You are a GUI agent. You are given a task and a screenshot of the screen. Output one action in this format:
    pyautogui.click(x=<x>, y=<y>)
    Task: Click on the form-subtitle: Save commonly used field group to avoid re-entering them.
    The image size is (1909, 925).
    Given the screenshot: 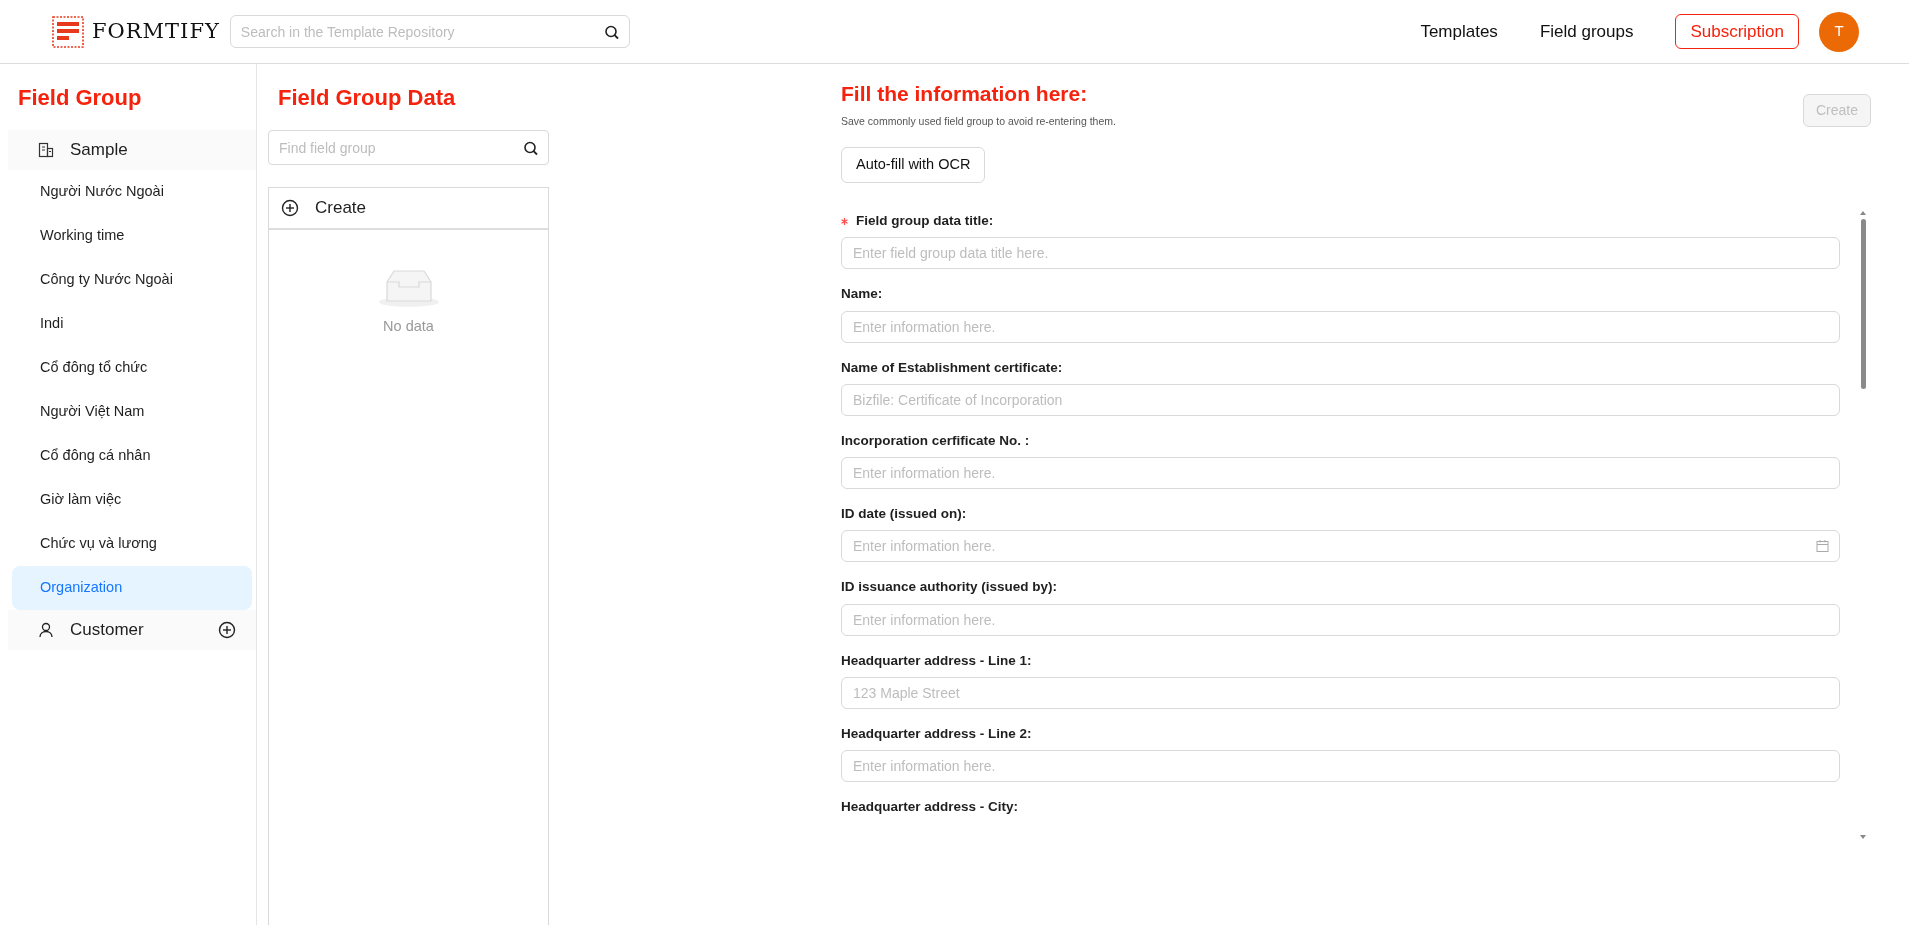 What is the action you would take?
    pyautogui.click(x=978, y=121)
    